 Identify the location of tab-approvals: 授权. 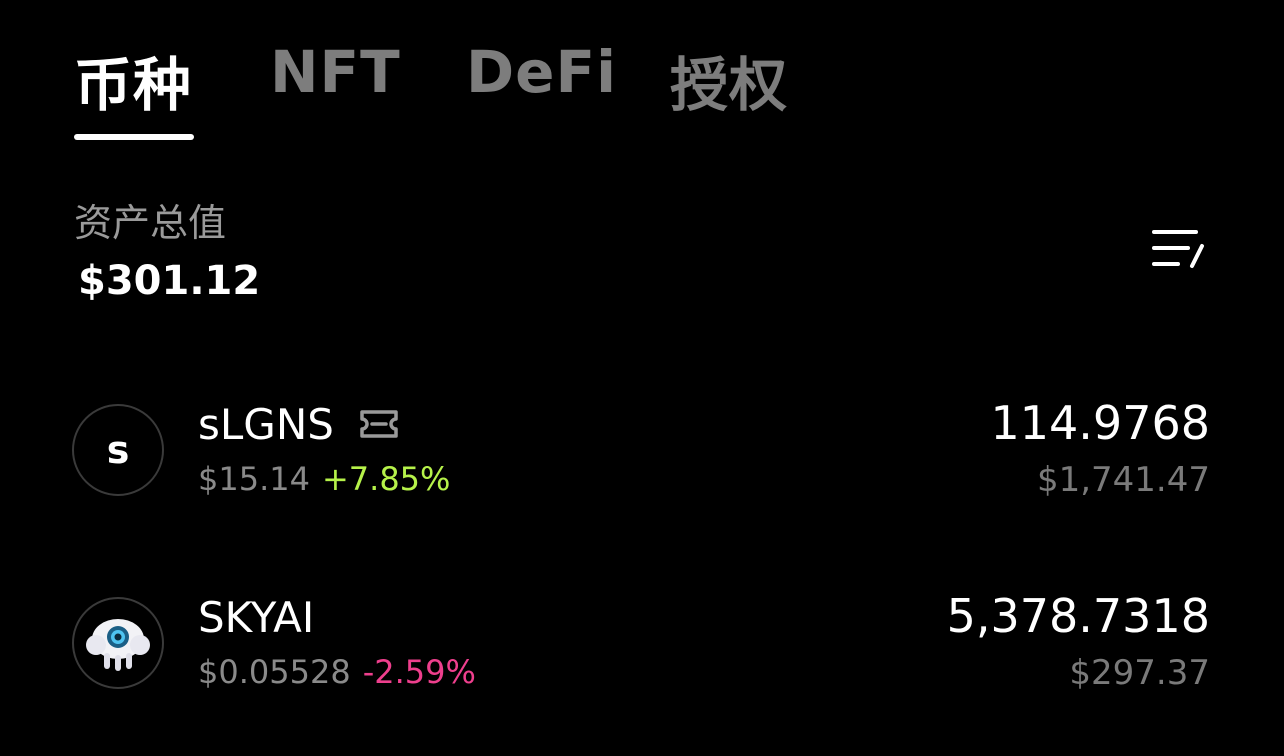
(729, 80).